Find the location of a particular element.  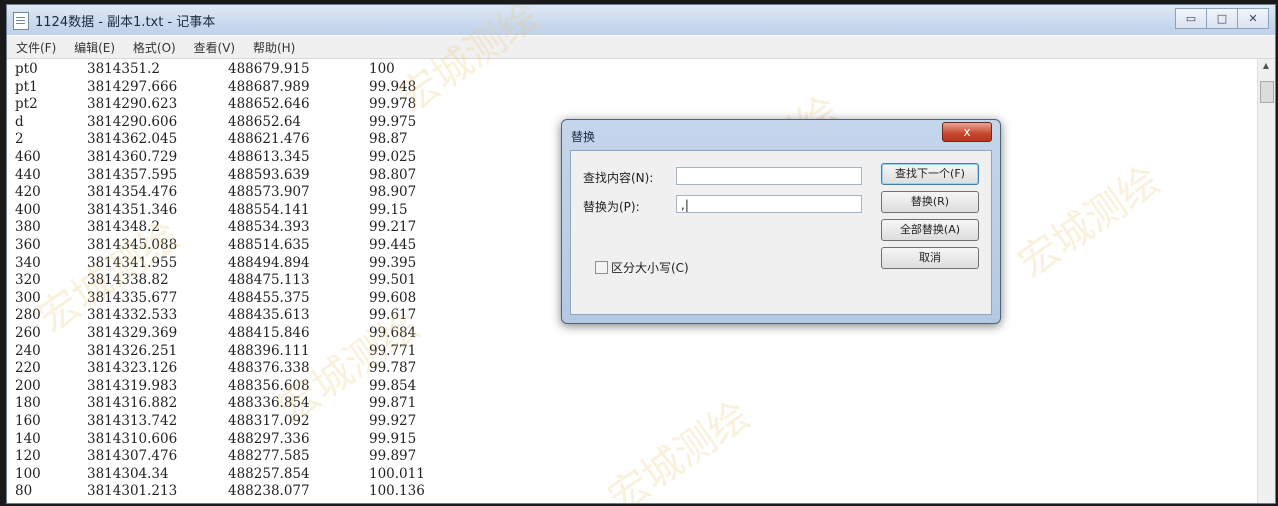

text-cell: 488554.141 is located at coordinates (269, 209).